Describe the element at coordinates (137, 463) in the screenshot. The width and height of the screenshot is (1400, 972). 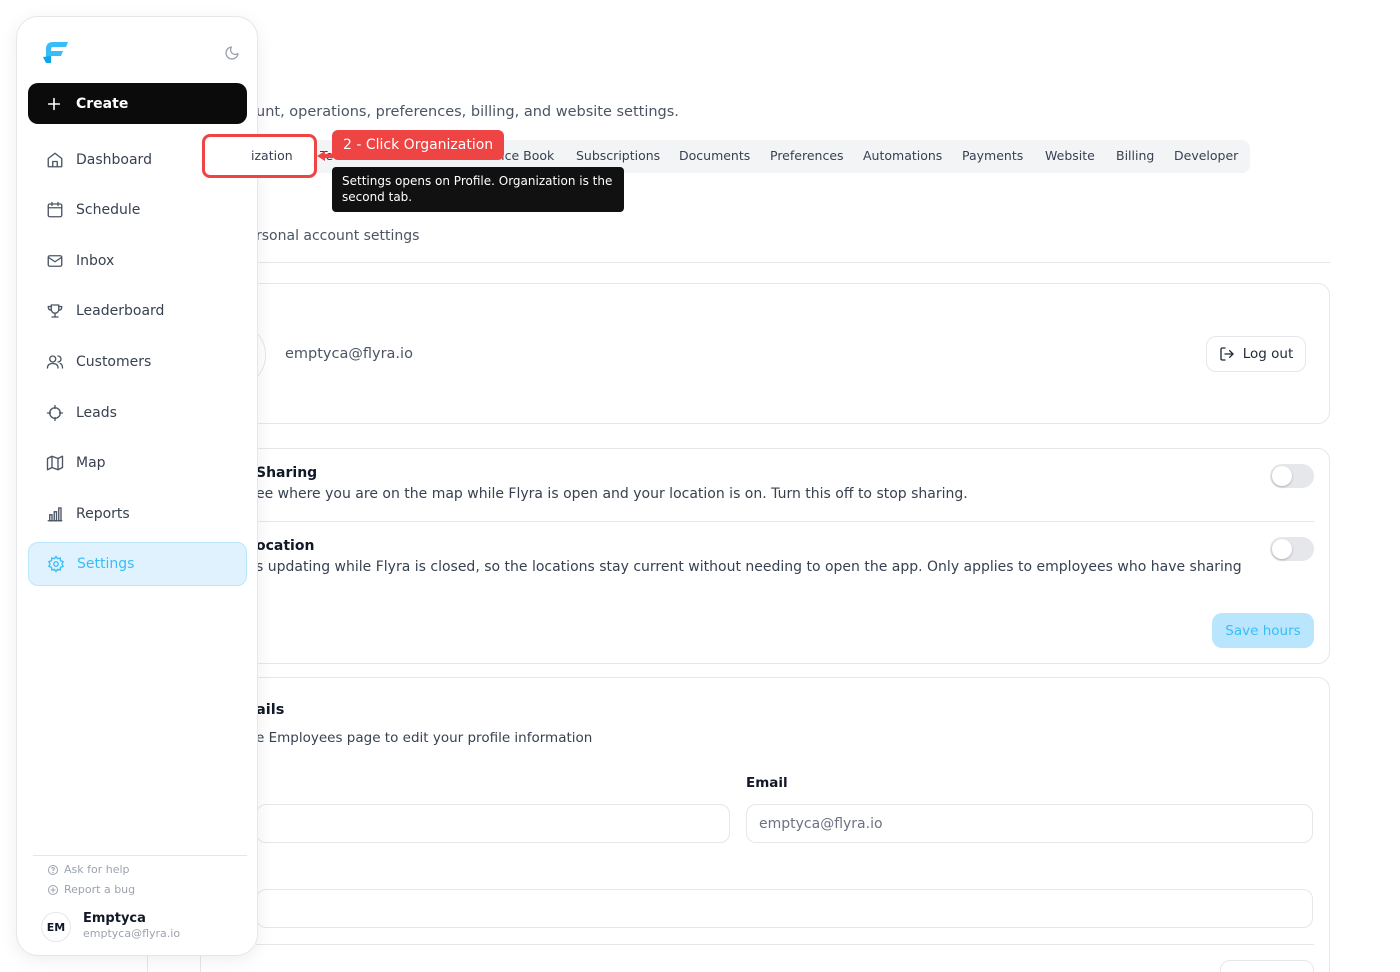
I see `sidebar-item-map: Map` at that location.